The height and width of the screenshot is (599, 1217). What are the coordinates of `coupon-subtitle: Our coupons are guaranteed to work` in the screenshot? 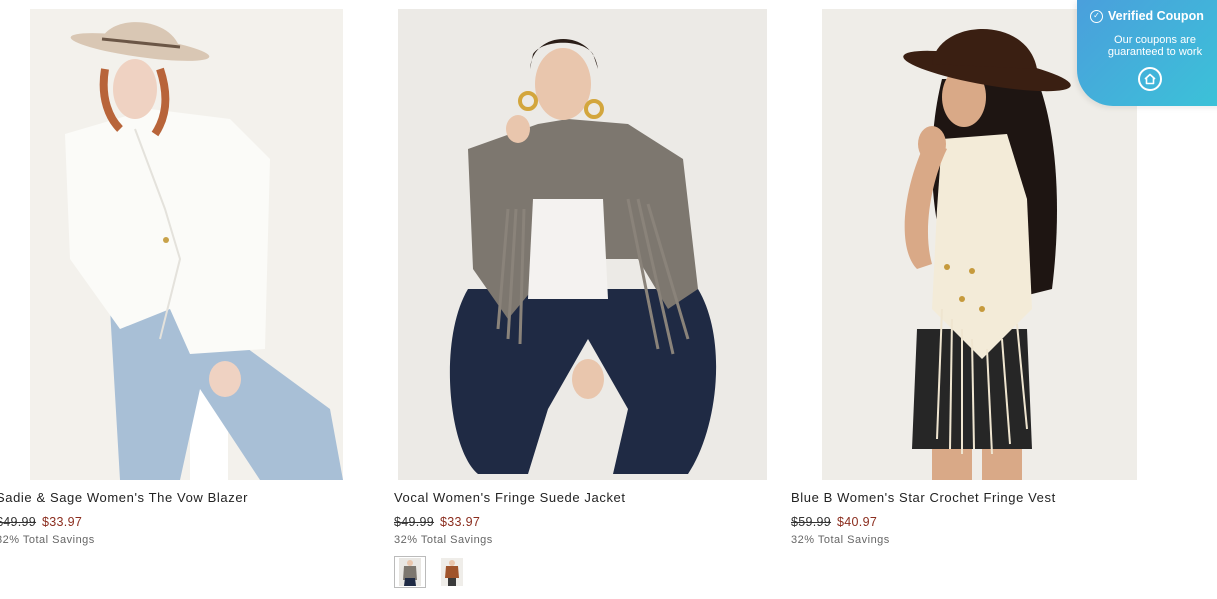 It's located at (1155, 46).